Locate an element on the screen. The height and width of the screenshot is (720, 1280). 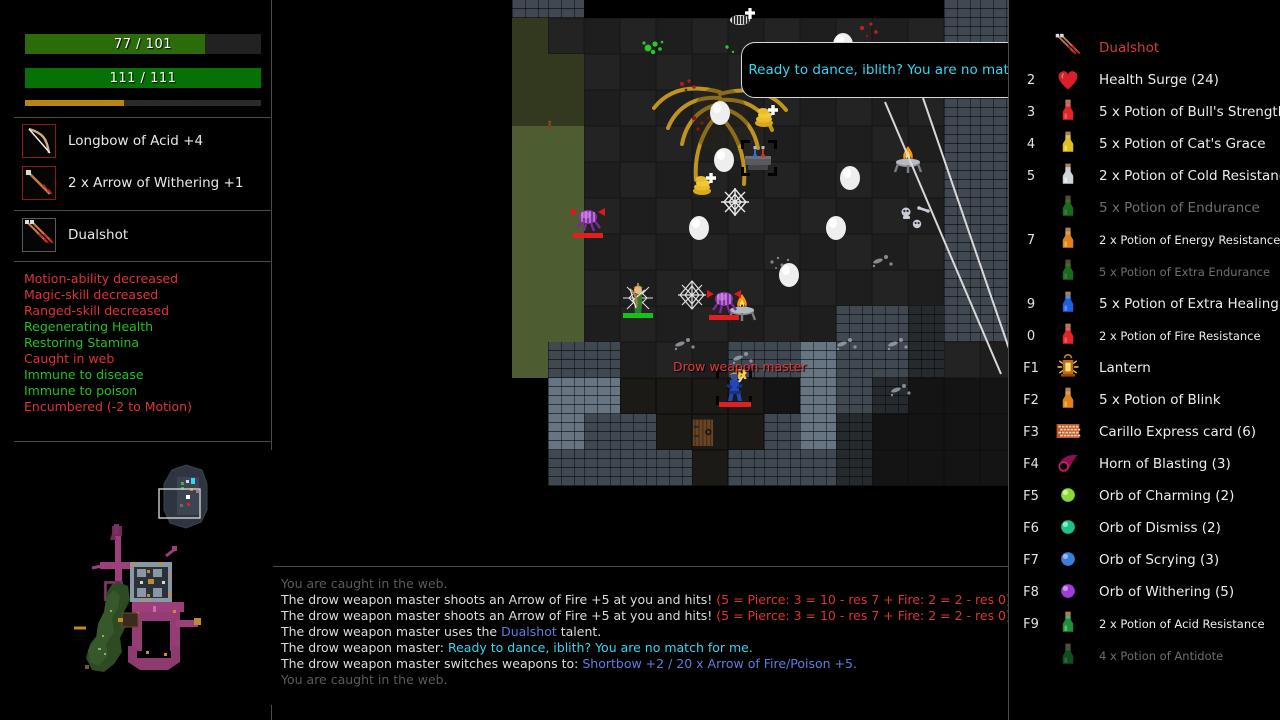
hotkey-key: F9 is located at coordinates (1031, 624).